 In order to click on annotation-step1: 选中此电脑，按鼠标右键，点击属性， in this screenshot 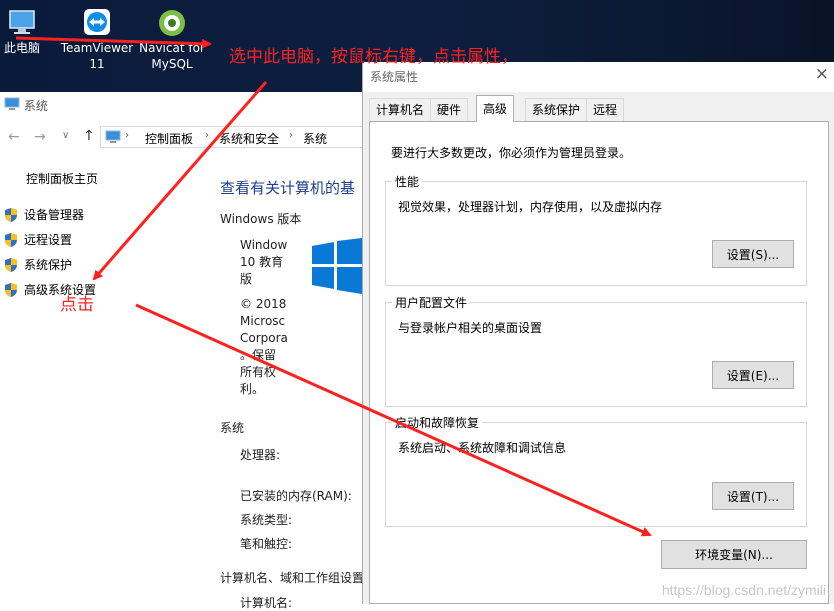, I will do `click(373, 57)`.